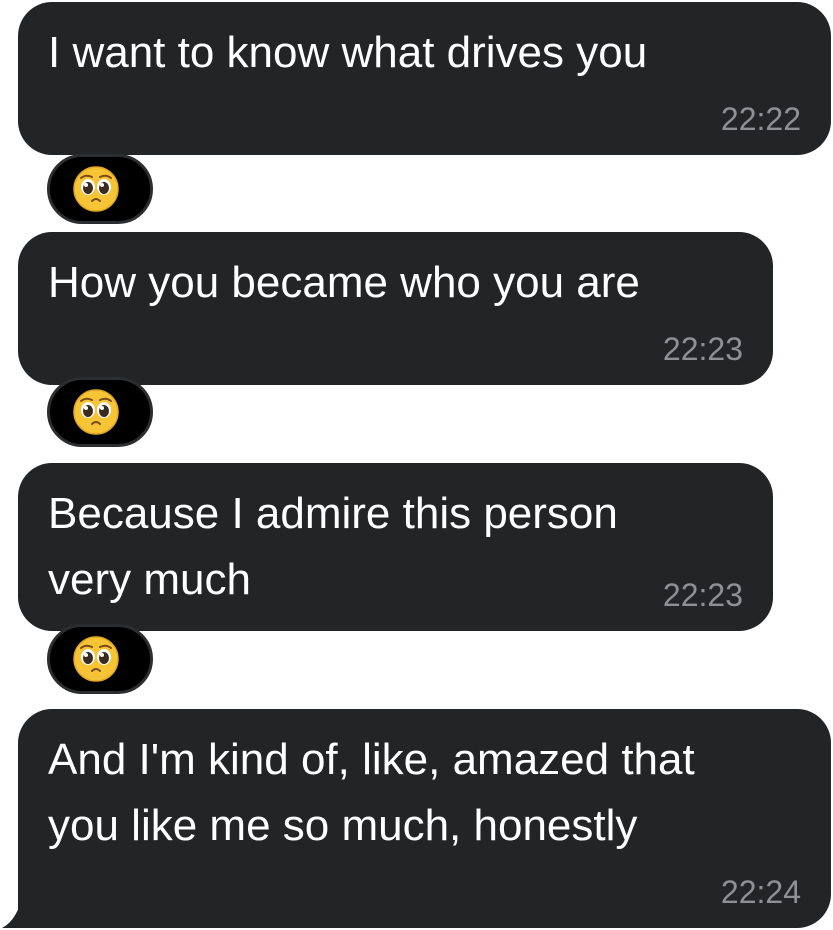 The height and width of the screenshot is (930, 833). I want to click on message-timestamp: 22:24, so click(760, 892).